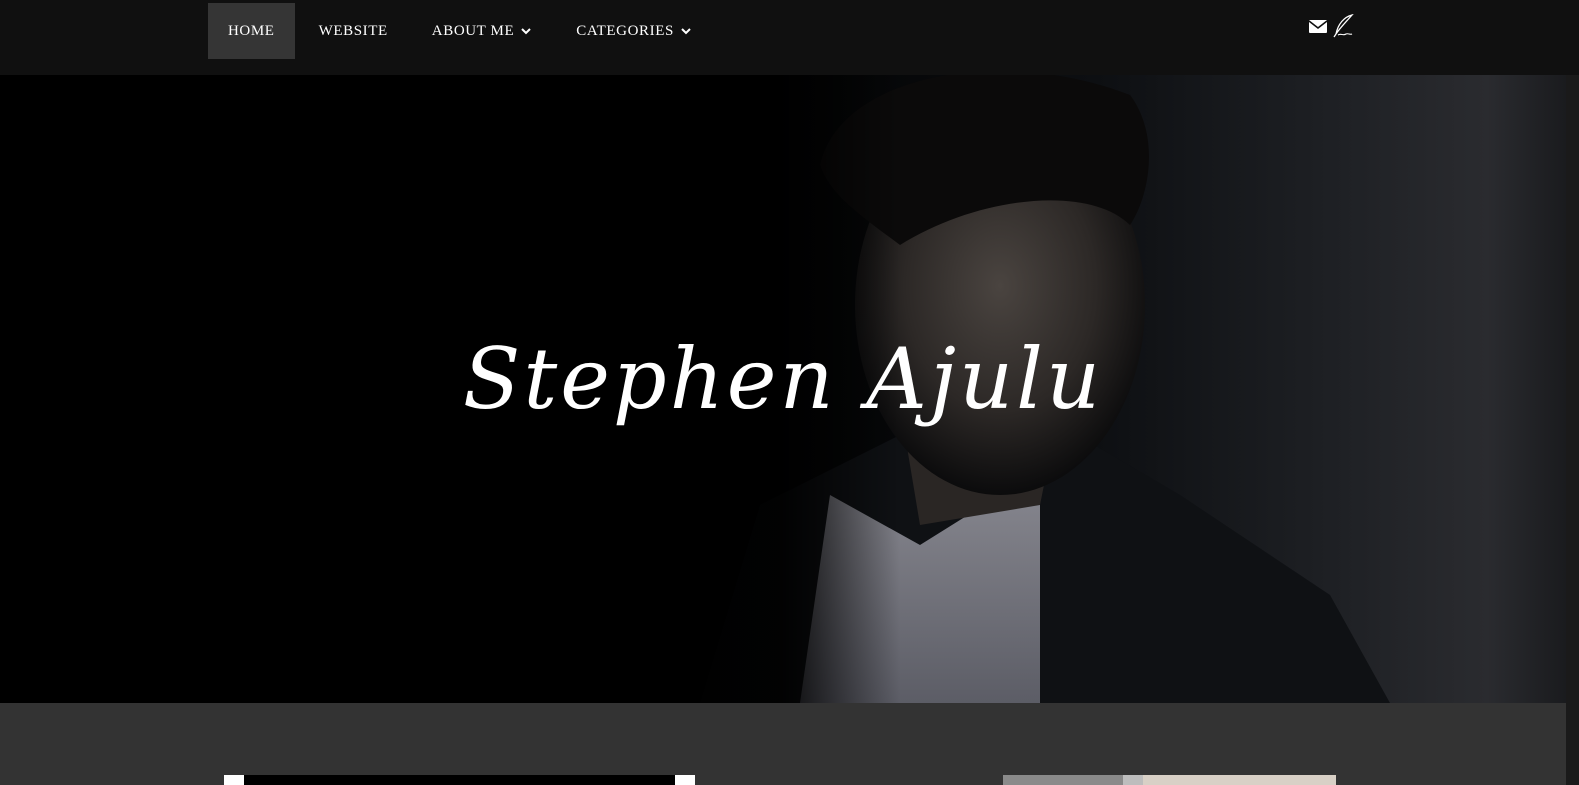 This screenshot has height=785, width=1579. Describe the element at coordinates (789, 37) in the screenshot. I see `top-navbar: HOME WEBSITE ABOUT ME CATEGORIES` at that location.